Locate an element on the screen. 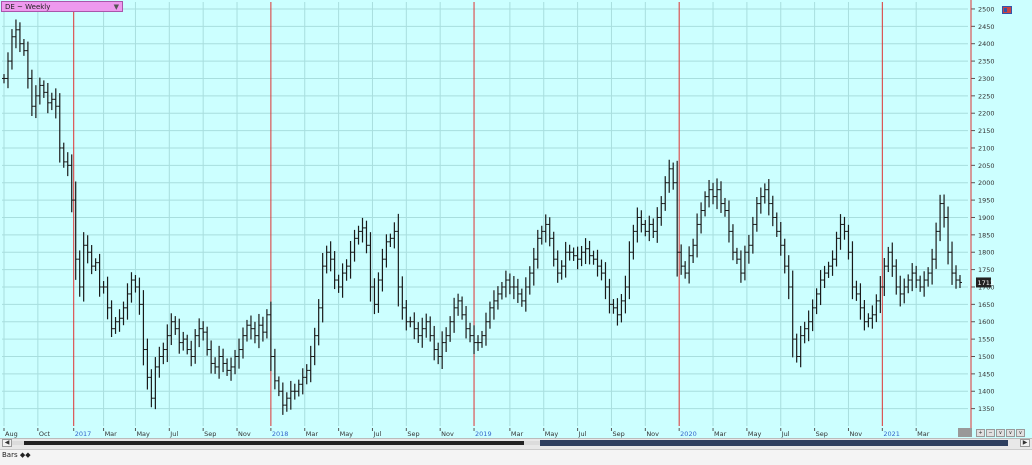  y-tick-label: 1800 is located at coordinates (986, 253).